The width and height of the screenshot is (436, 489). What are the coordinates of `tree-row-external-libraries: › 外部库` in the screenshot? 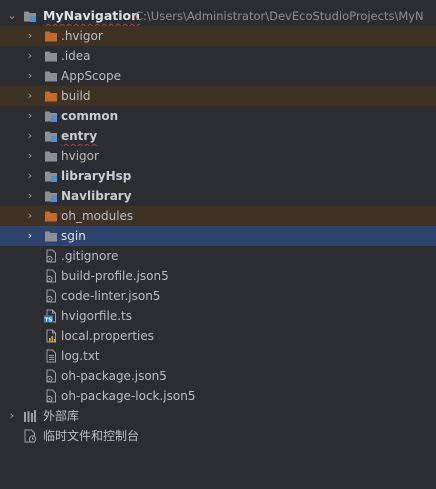 It's located at (218, 416).